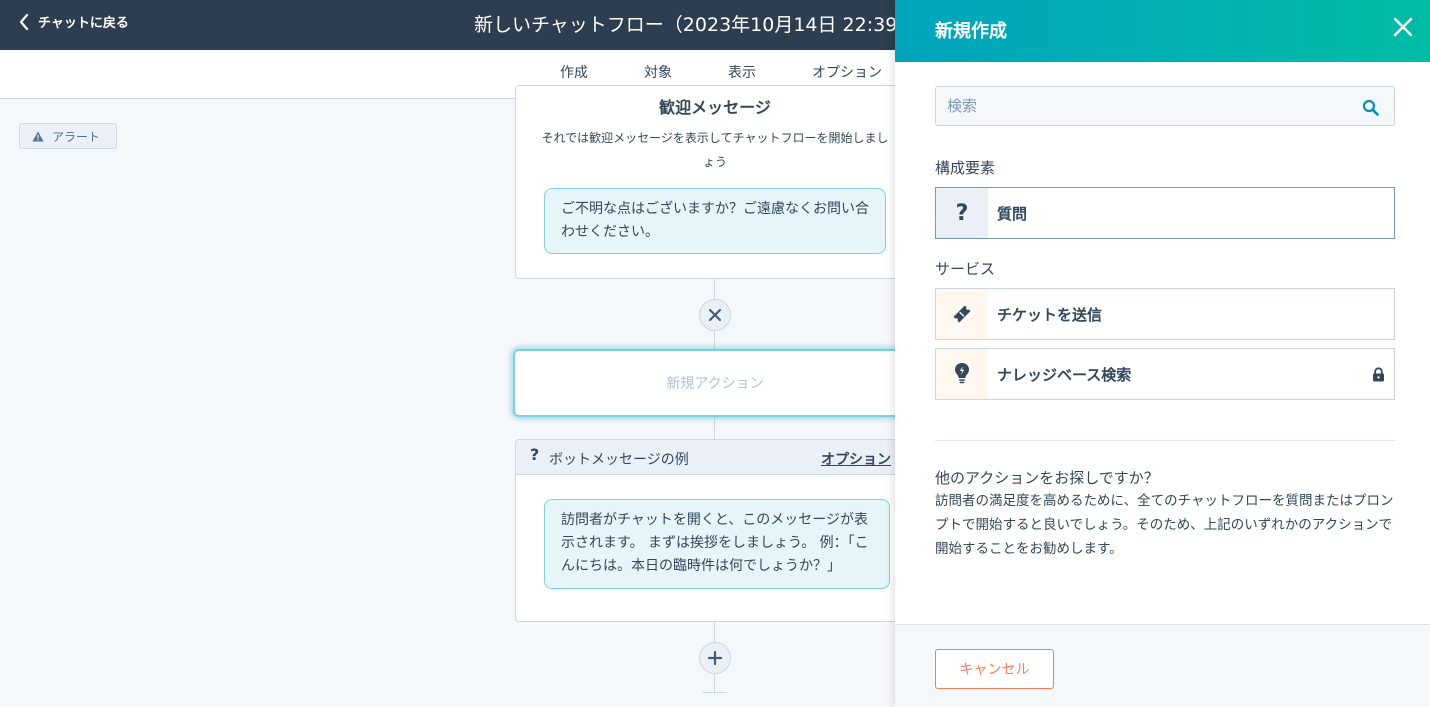 Image resolution: width=1430 pixels, height=707 pixels. I want to click on components-section-label: 構成要素, so click(965, 168).